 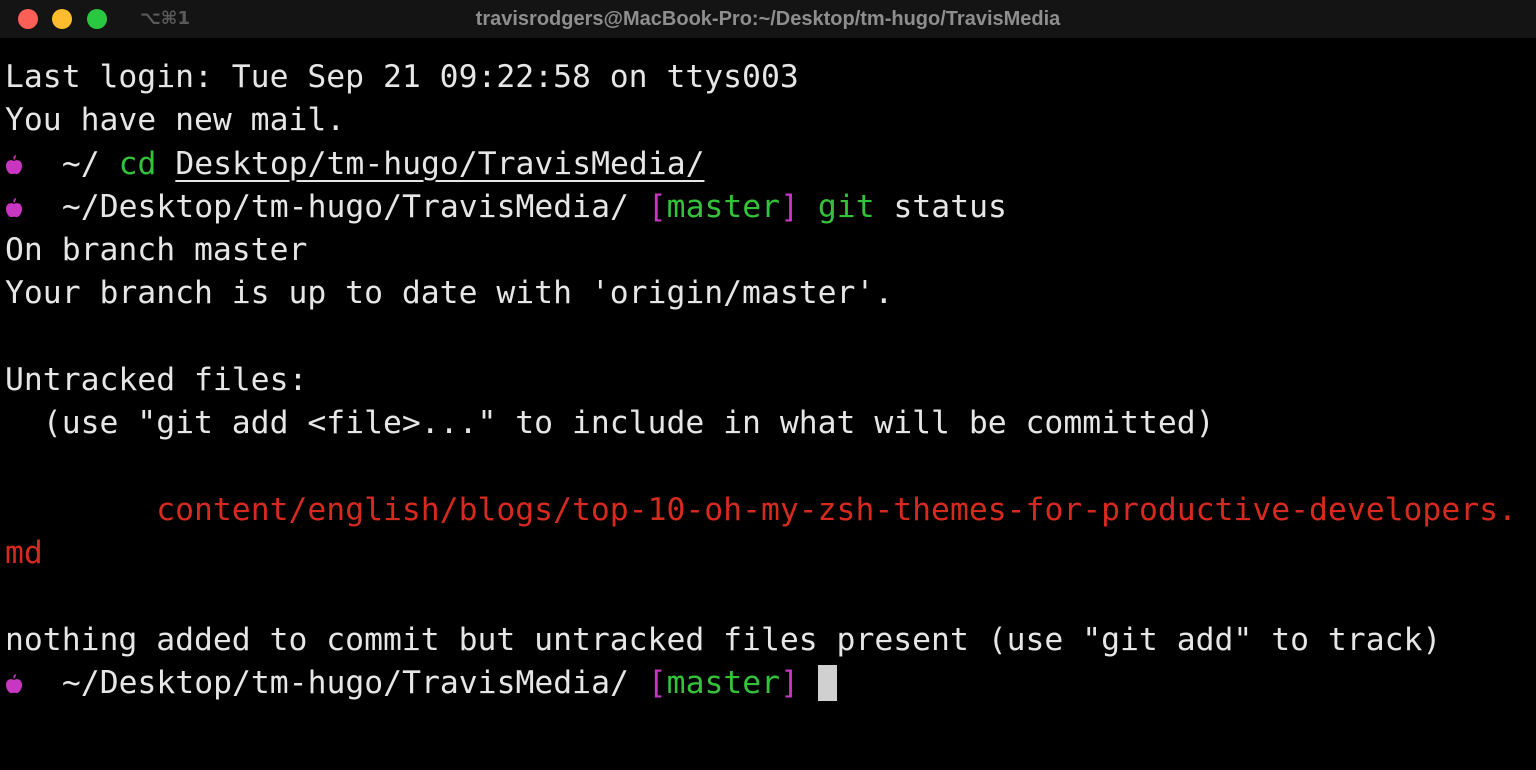 I want to click on untracked-header-line: Untracked files:, so click(x=156, y=380).